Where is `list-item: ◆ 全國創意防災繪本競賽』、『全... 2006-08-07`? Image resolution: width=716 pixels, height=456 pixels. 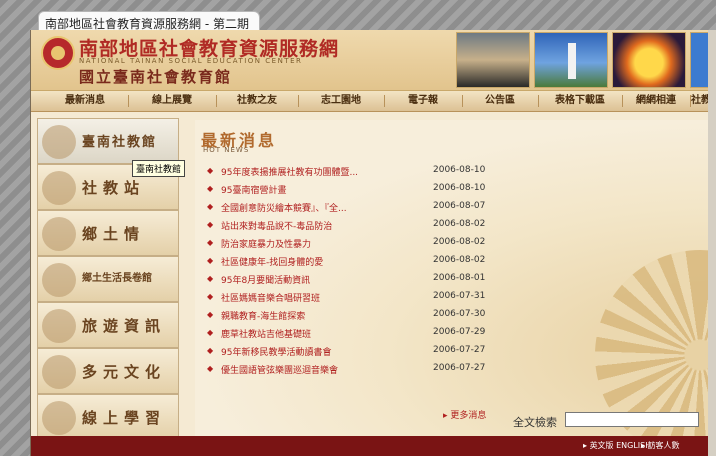
list-item: ◆ 全國創意防災繪本競賽』、『全... 2006-08-07 is located at coordinates (367, 209).